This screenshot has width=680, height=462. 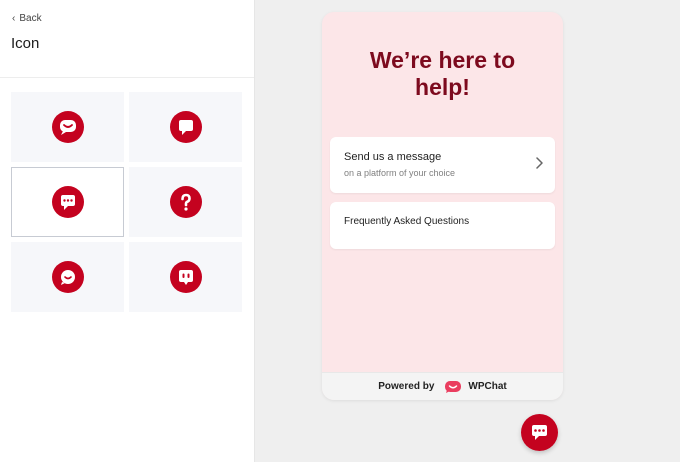 I want to click on question-icon, so click(x=185, y=202).